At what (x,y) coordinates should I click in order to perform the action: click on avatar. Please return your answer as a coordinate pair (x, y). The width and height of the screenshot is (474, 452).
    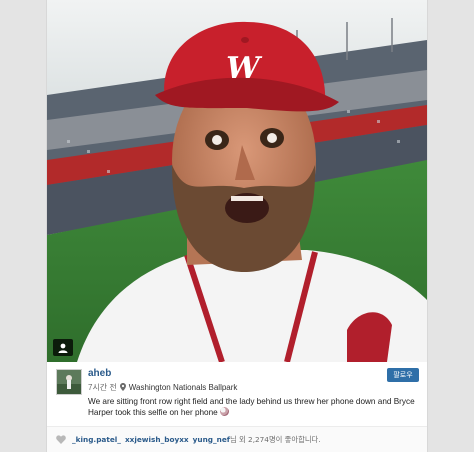
    Looking at the image, I should click on (69, 382).